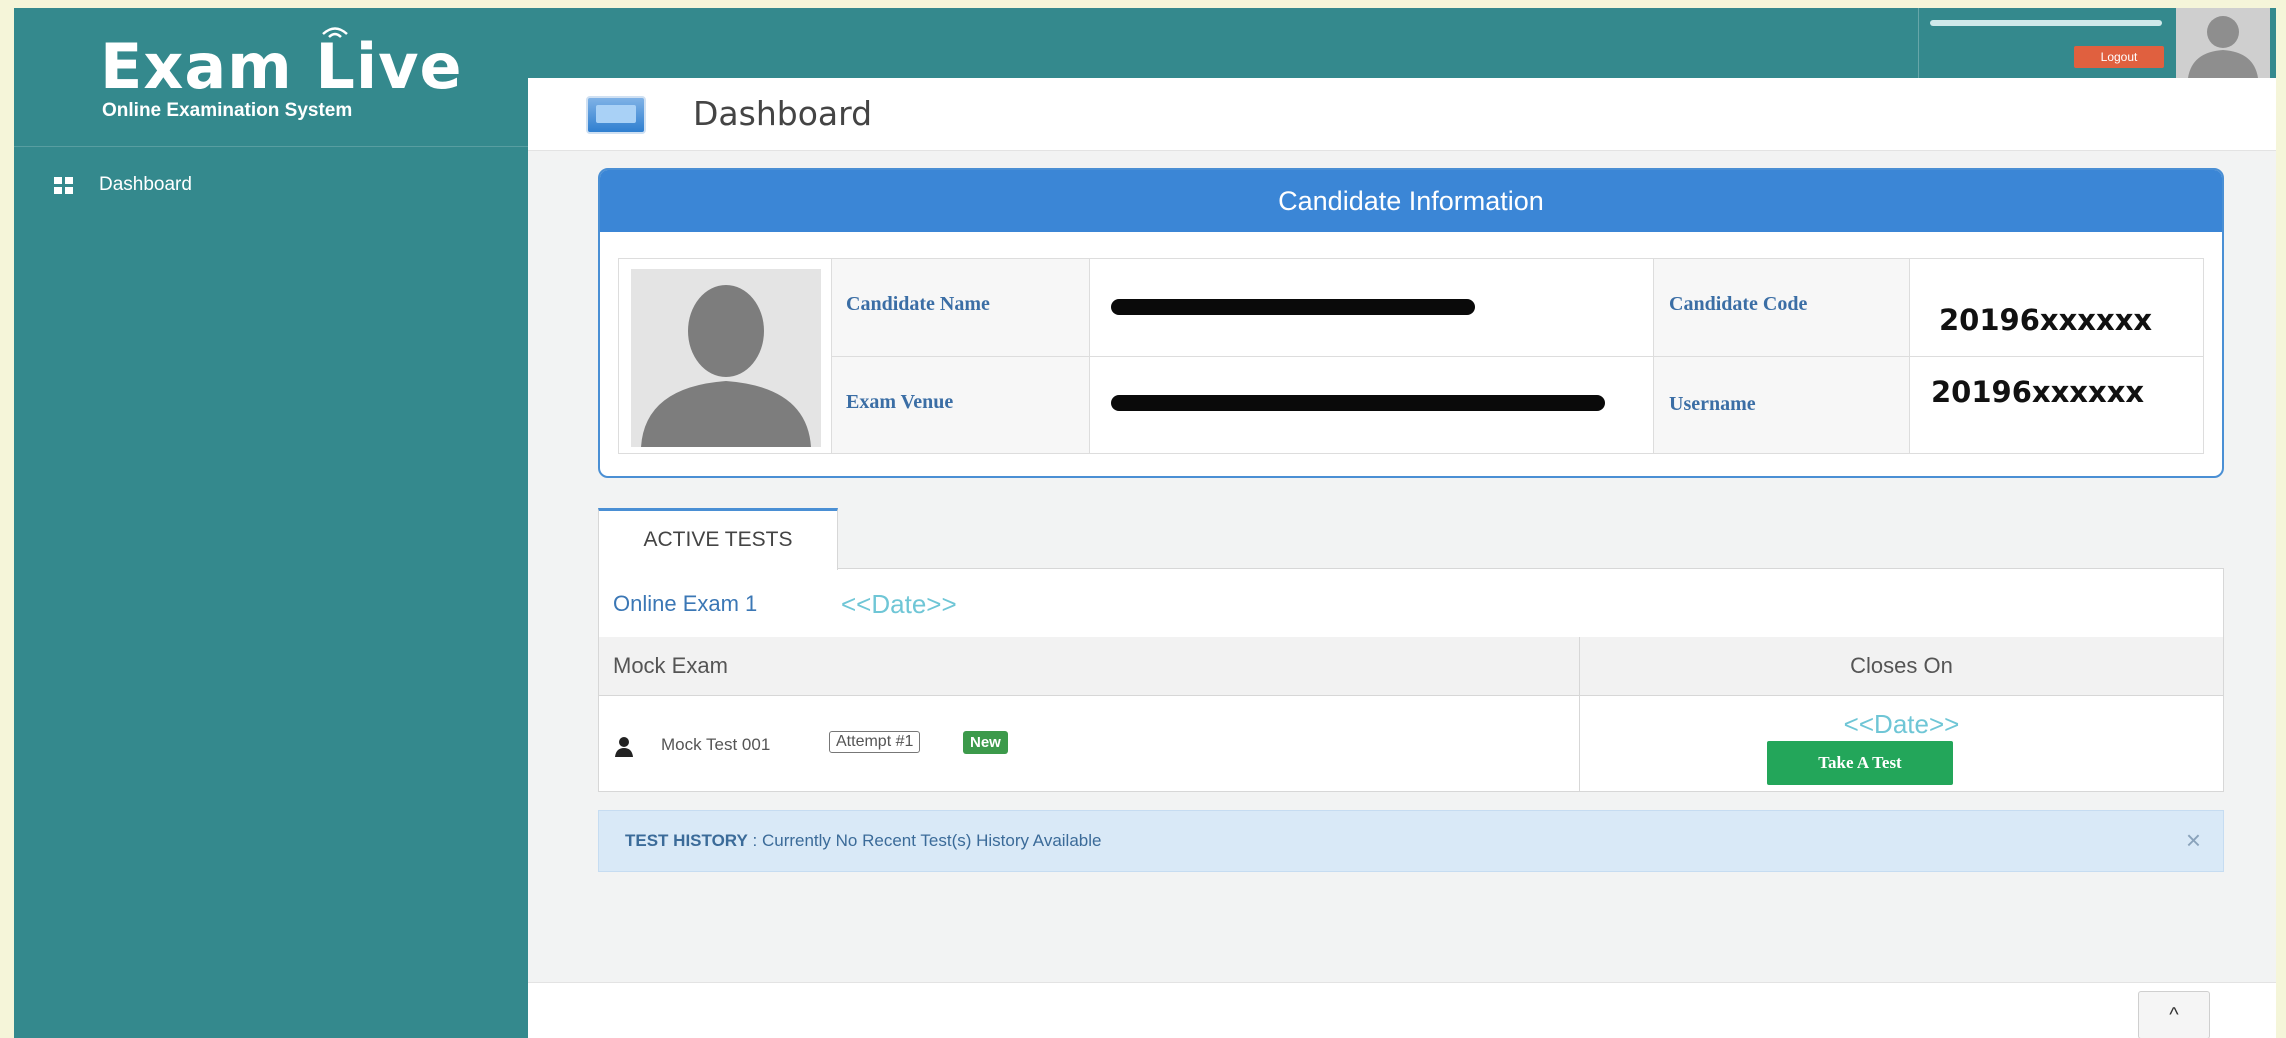 This screenshot has height=1038, width=2286. What do you see at coordinates (1517, 356) in the screenshot?
I see `table-divider` at bounding box center [1517, 356].